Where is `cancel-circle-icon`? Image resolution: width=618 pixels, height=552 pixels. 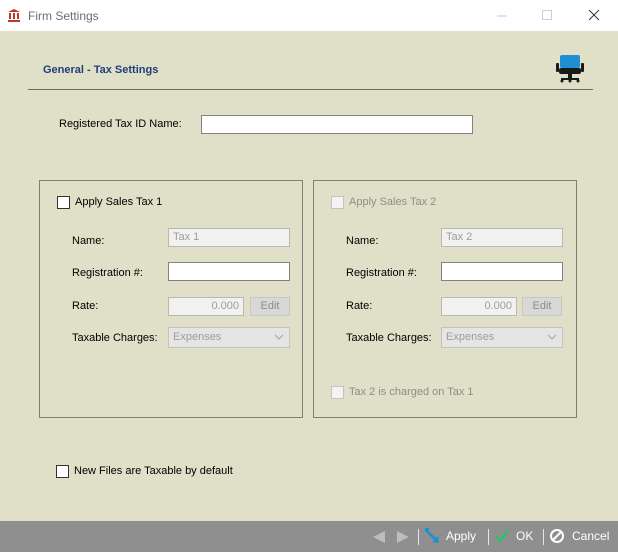 cancel-circle-icon is located at coordinates (557, 536).